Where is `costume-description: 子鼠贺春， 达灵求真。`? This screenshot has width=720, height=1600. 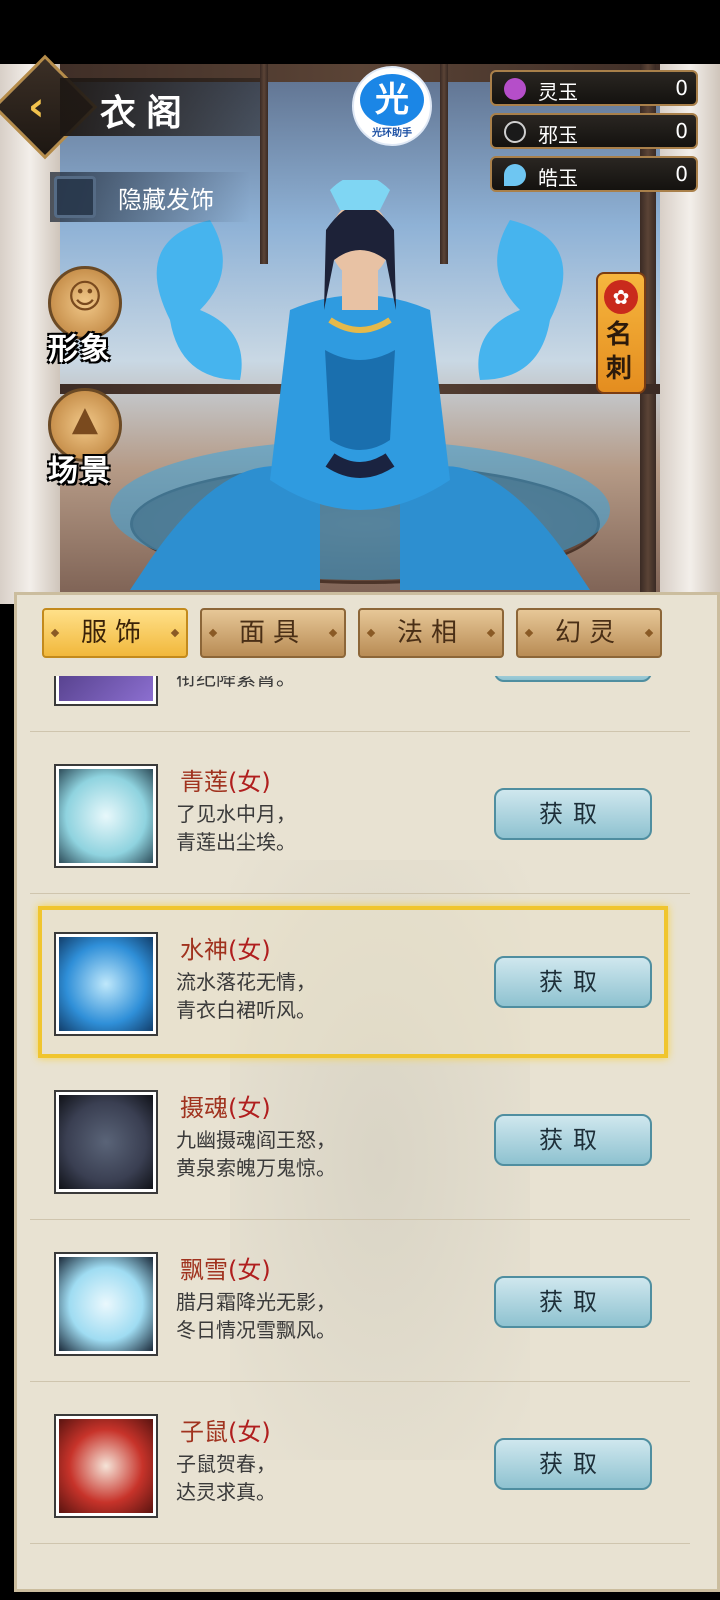
costume-description: 子鼠贺春， 达灵求真。 is located at coordinates (226, 1478).